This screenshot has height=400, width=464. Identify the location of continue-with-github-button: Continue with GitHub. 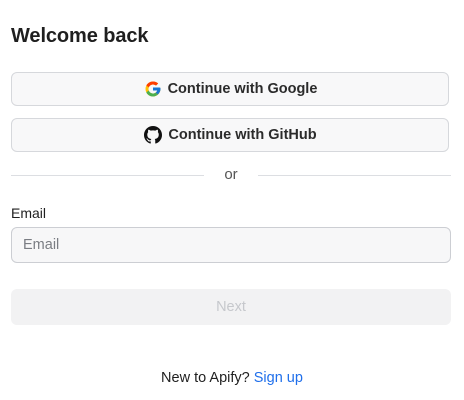
(230, 135).